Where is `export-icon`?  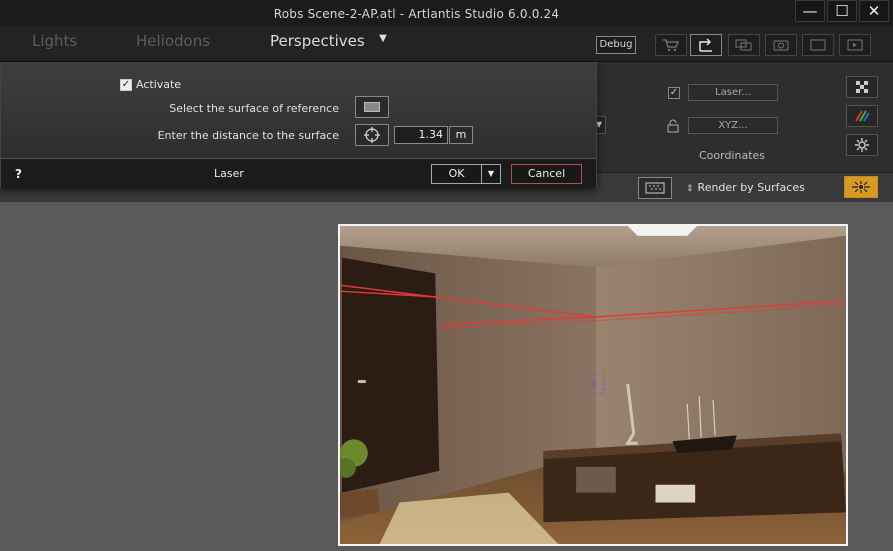 export-icon is located at coordinates (706, 45).